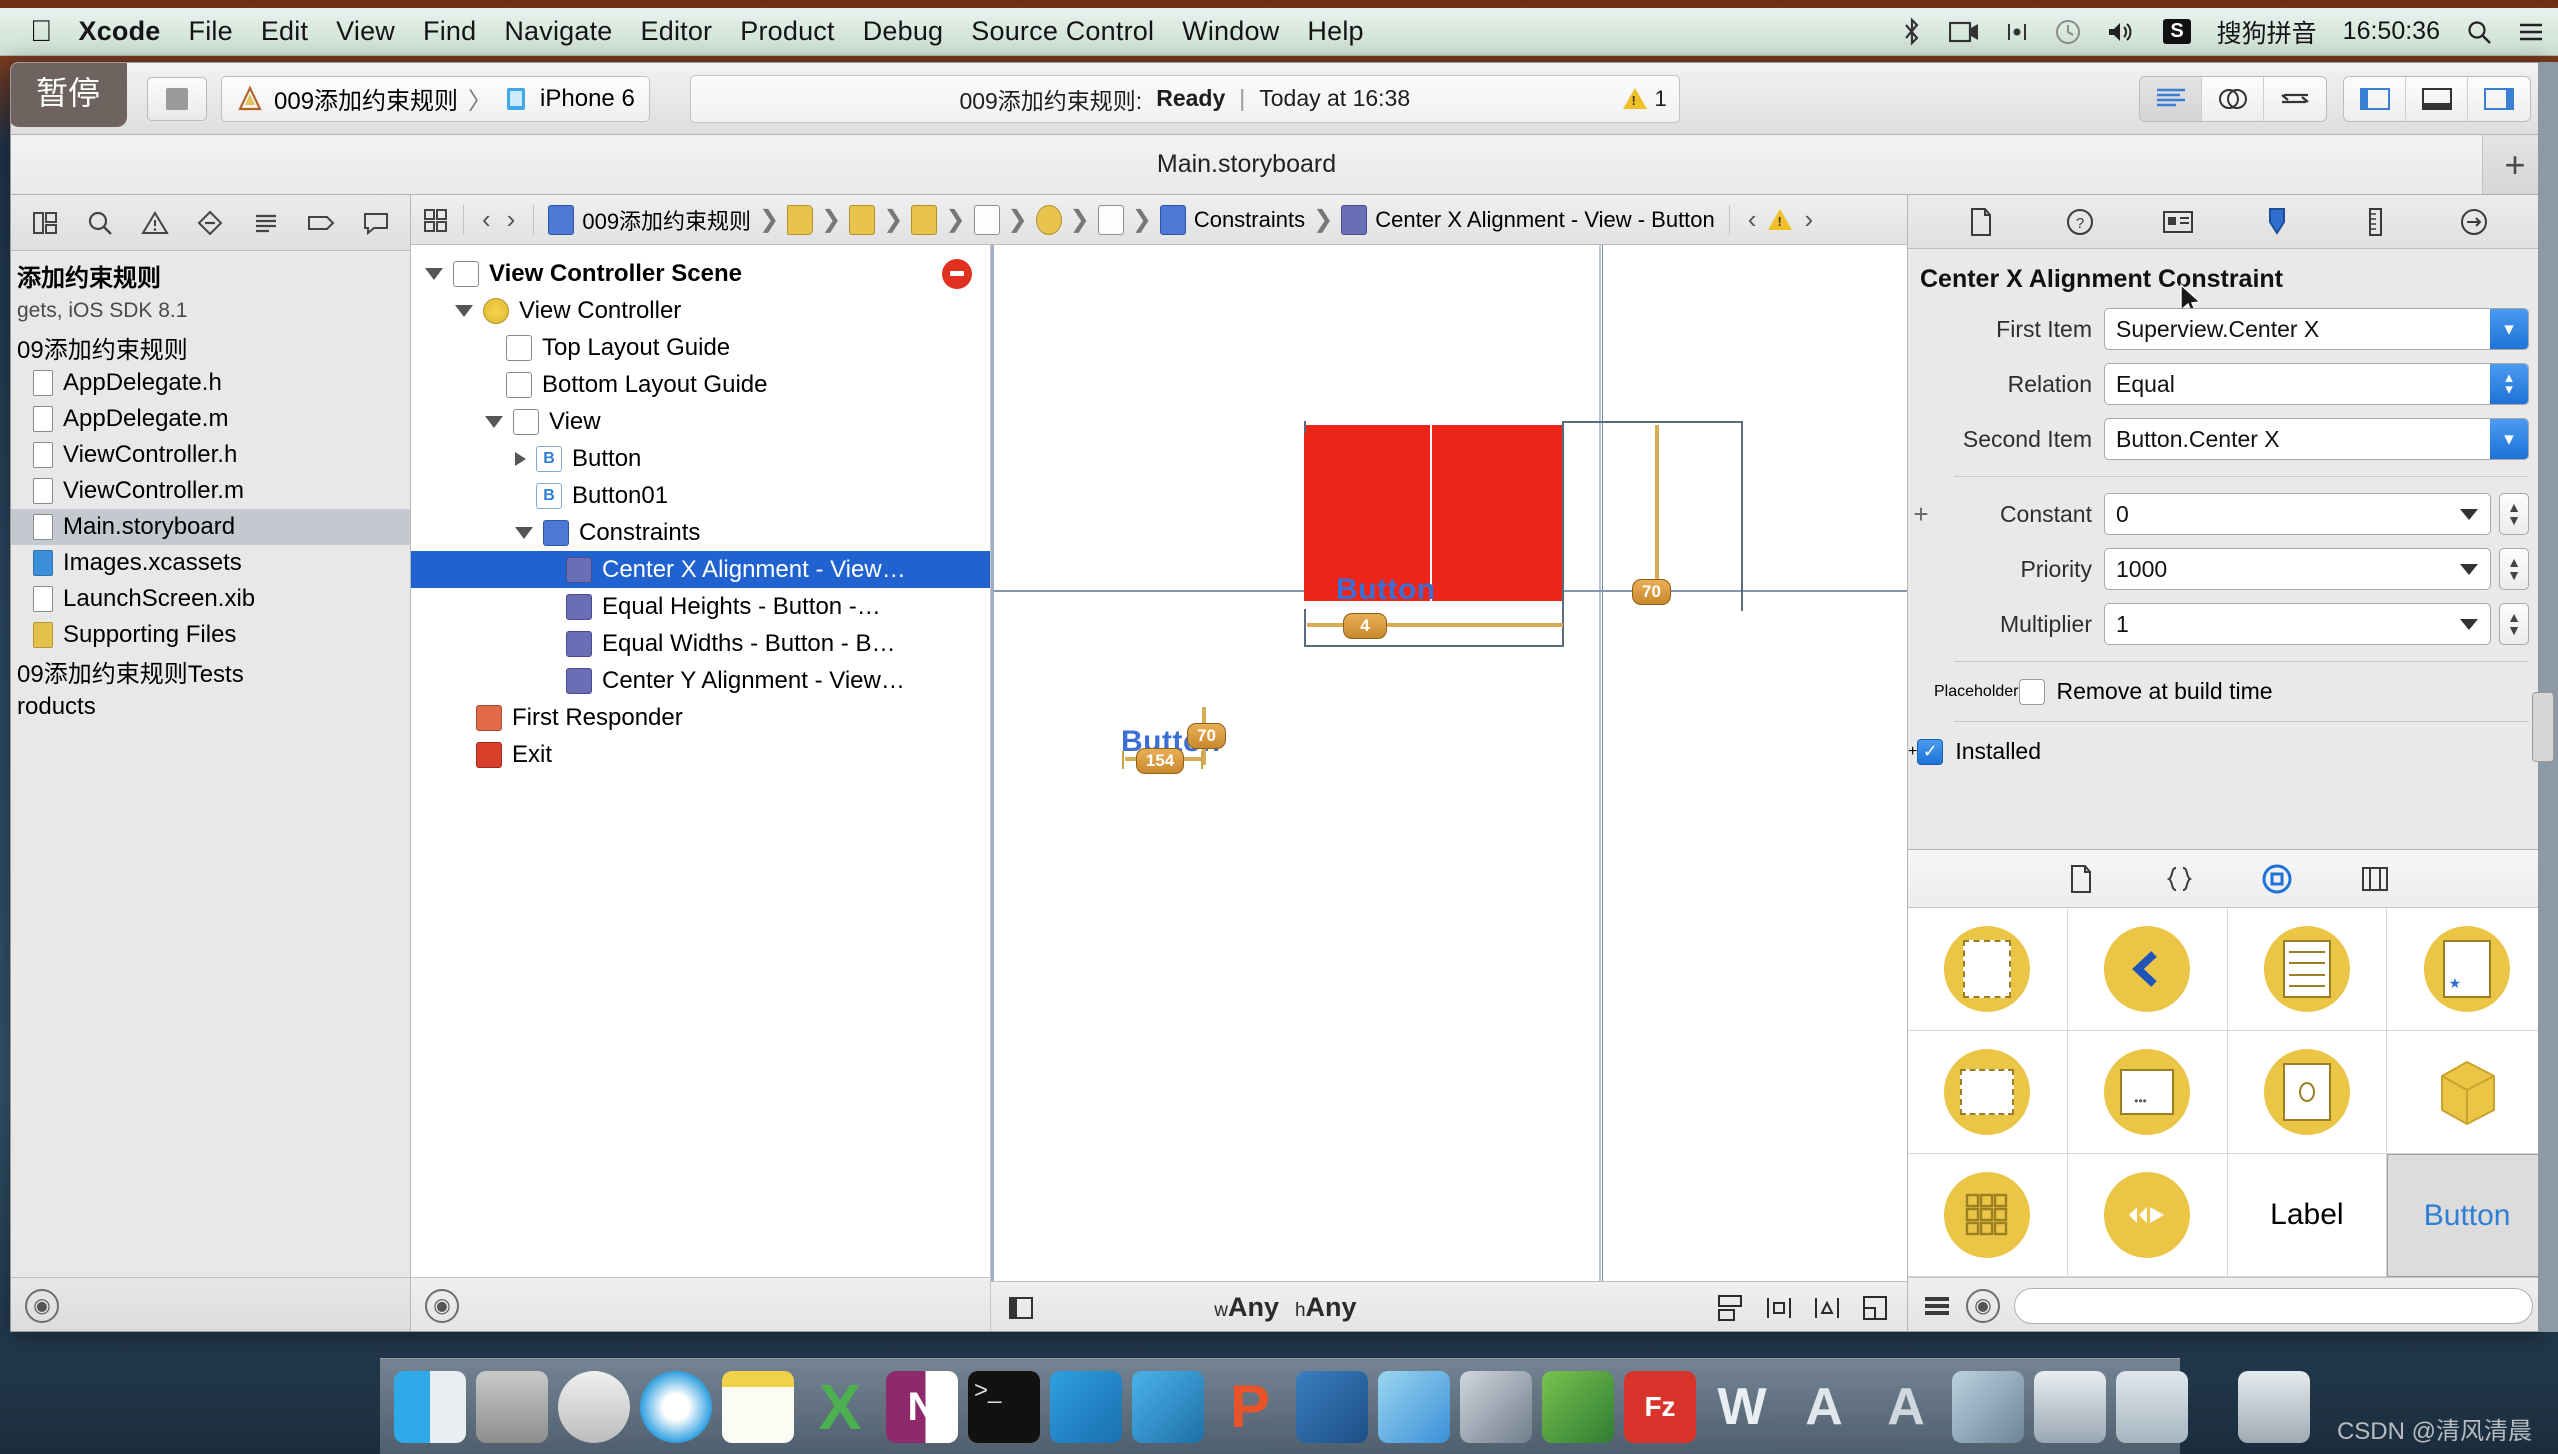 The height and width of the screenshot is (1454, 2558). Describe the element at coordinates (2147, 1092) in the screenshot. I see `library-cell-scroll-view: •••` at that location.